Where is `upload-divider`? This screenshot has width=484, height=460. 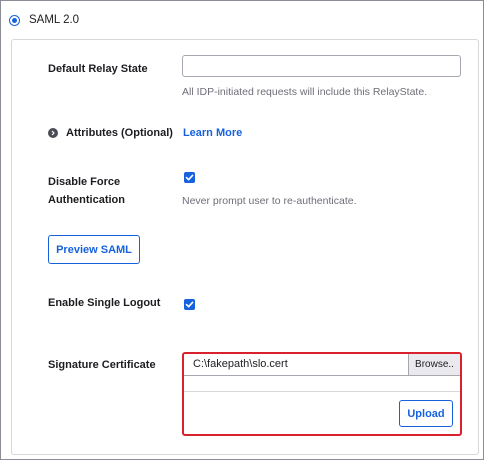 upload-divider is located at coordinates (322, 391).